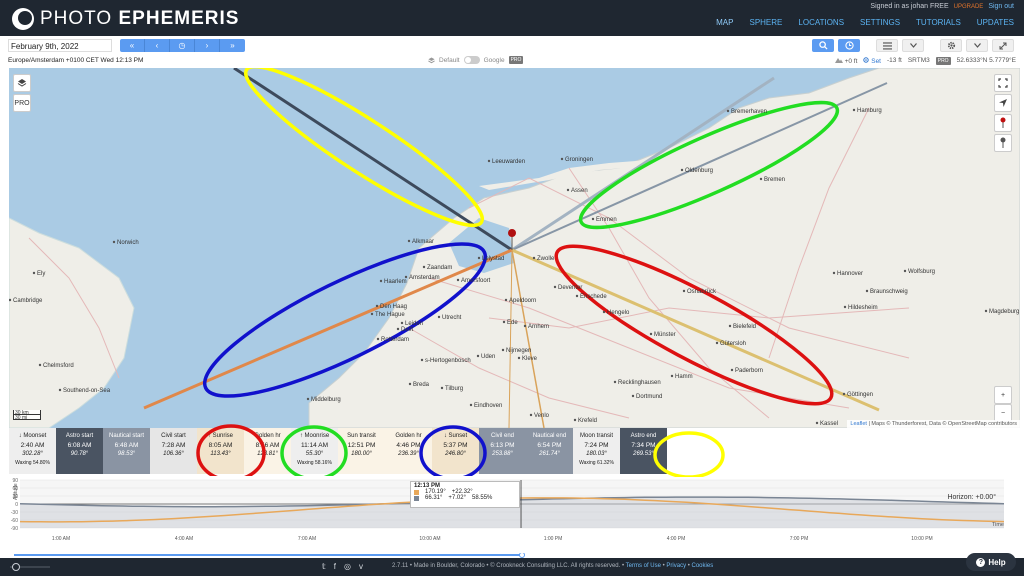  Describe the element at coordinates (22, 83) in the screenshot. I see `map-layers-button` at that location.